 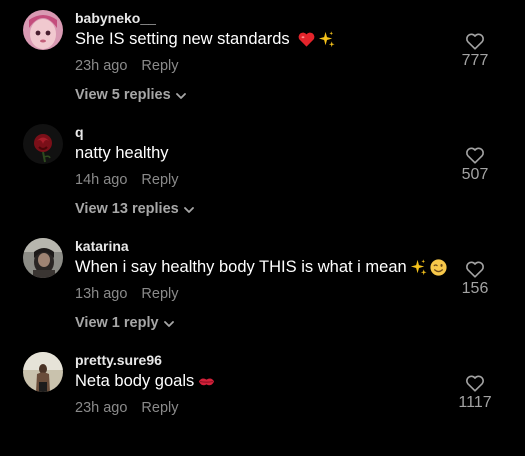 What do you see at coordinates (79, 132) in the screenshot?
I see `comment-username: q` at bounding box center [79, 132].